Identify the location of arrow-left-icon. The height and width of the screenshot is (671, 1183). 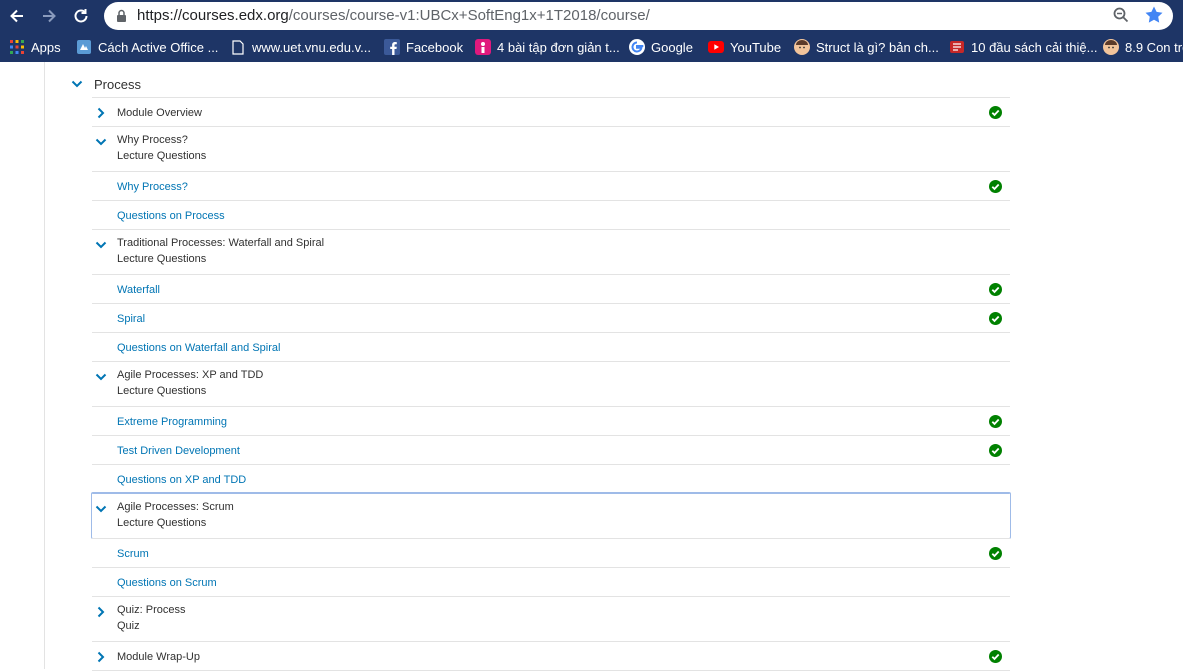
(16, 16).